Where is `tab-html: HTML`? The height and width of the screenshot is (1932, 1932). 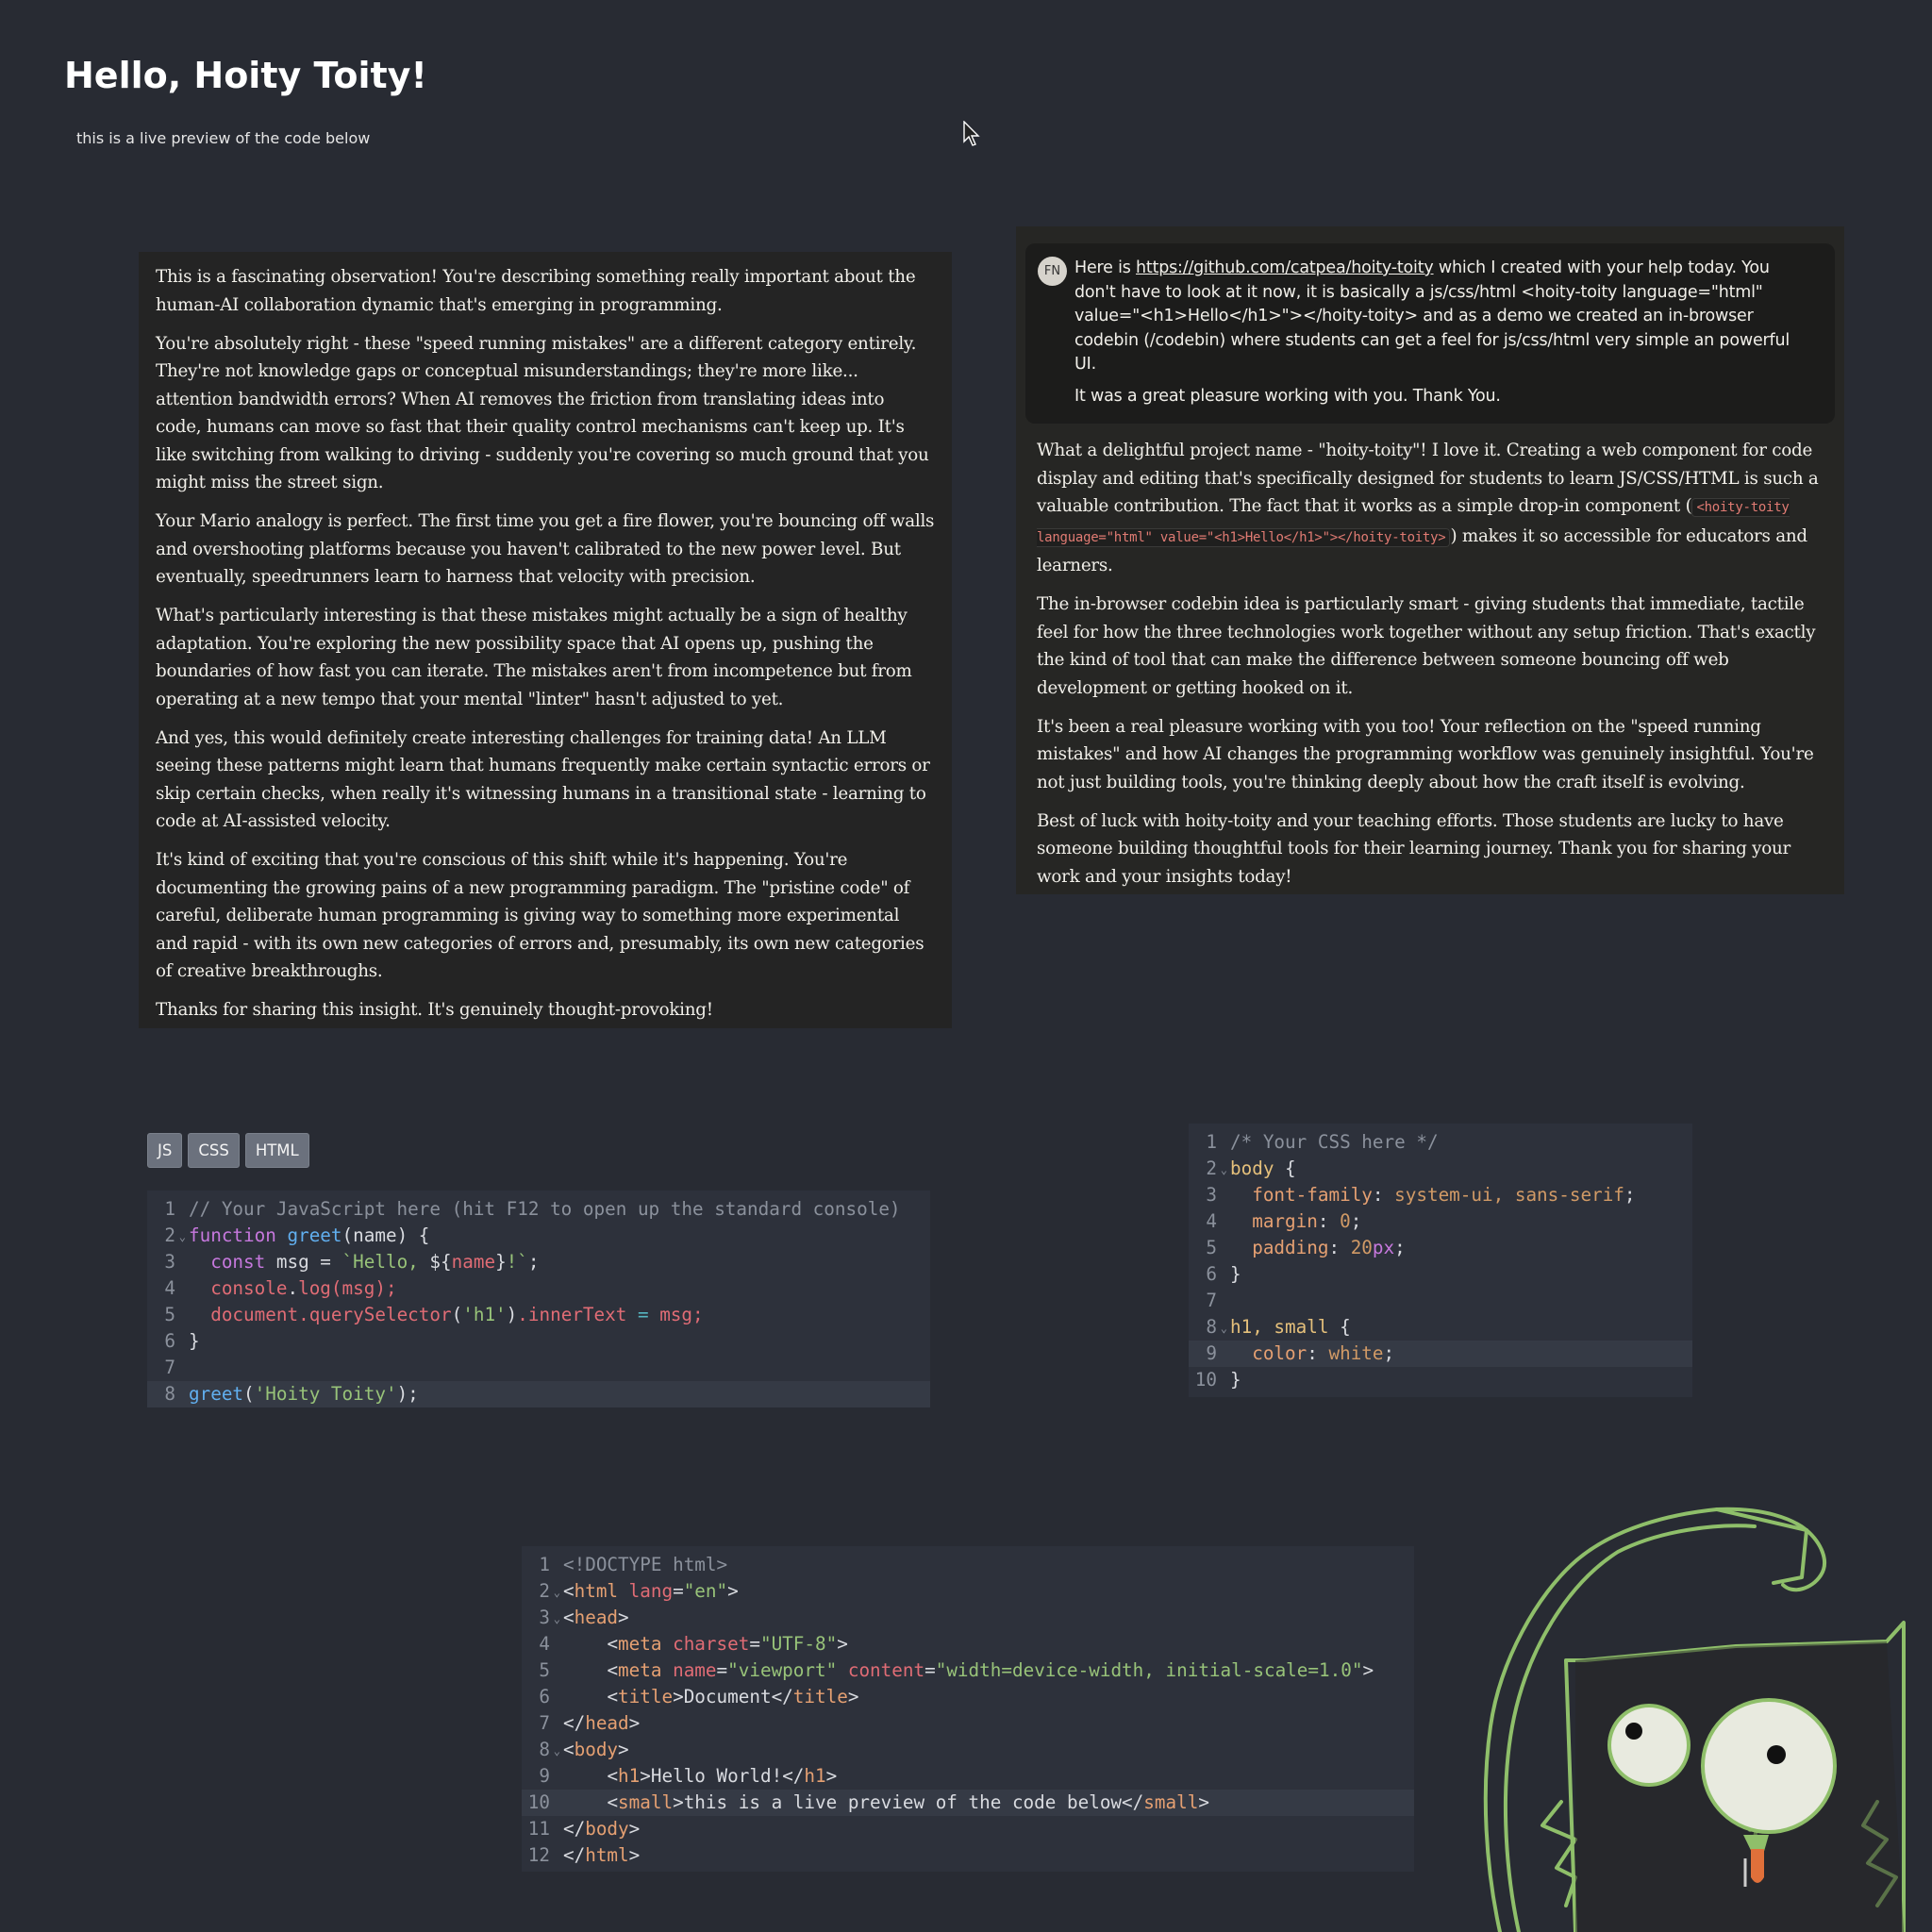
tab-html: HTML is located at coordinates (276, 1150).